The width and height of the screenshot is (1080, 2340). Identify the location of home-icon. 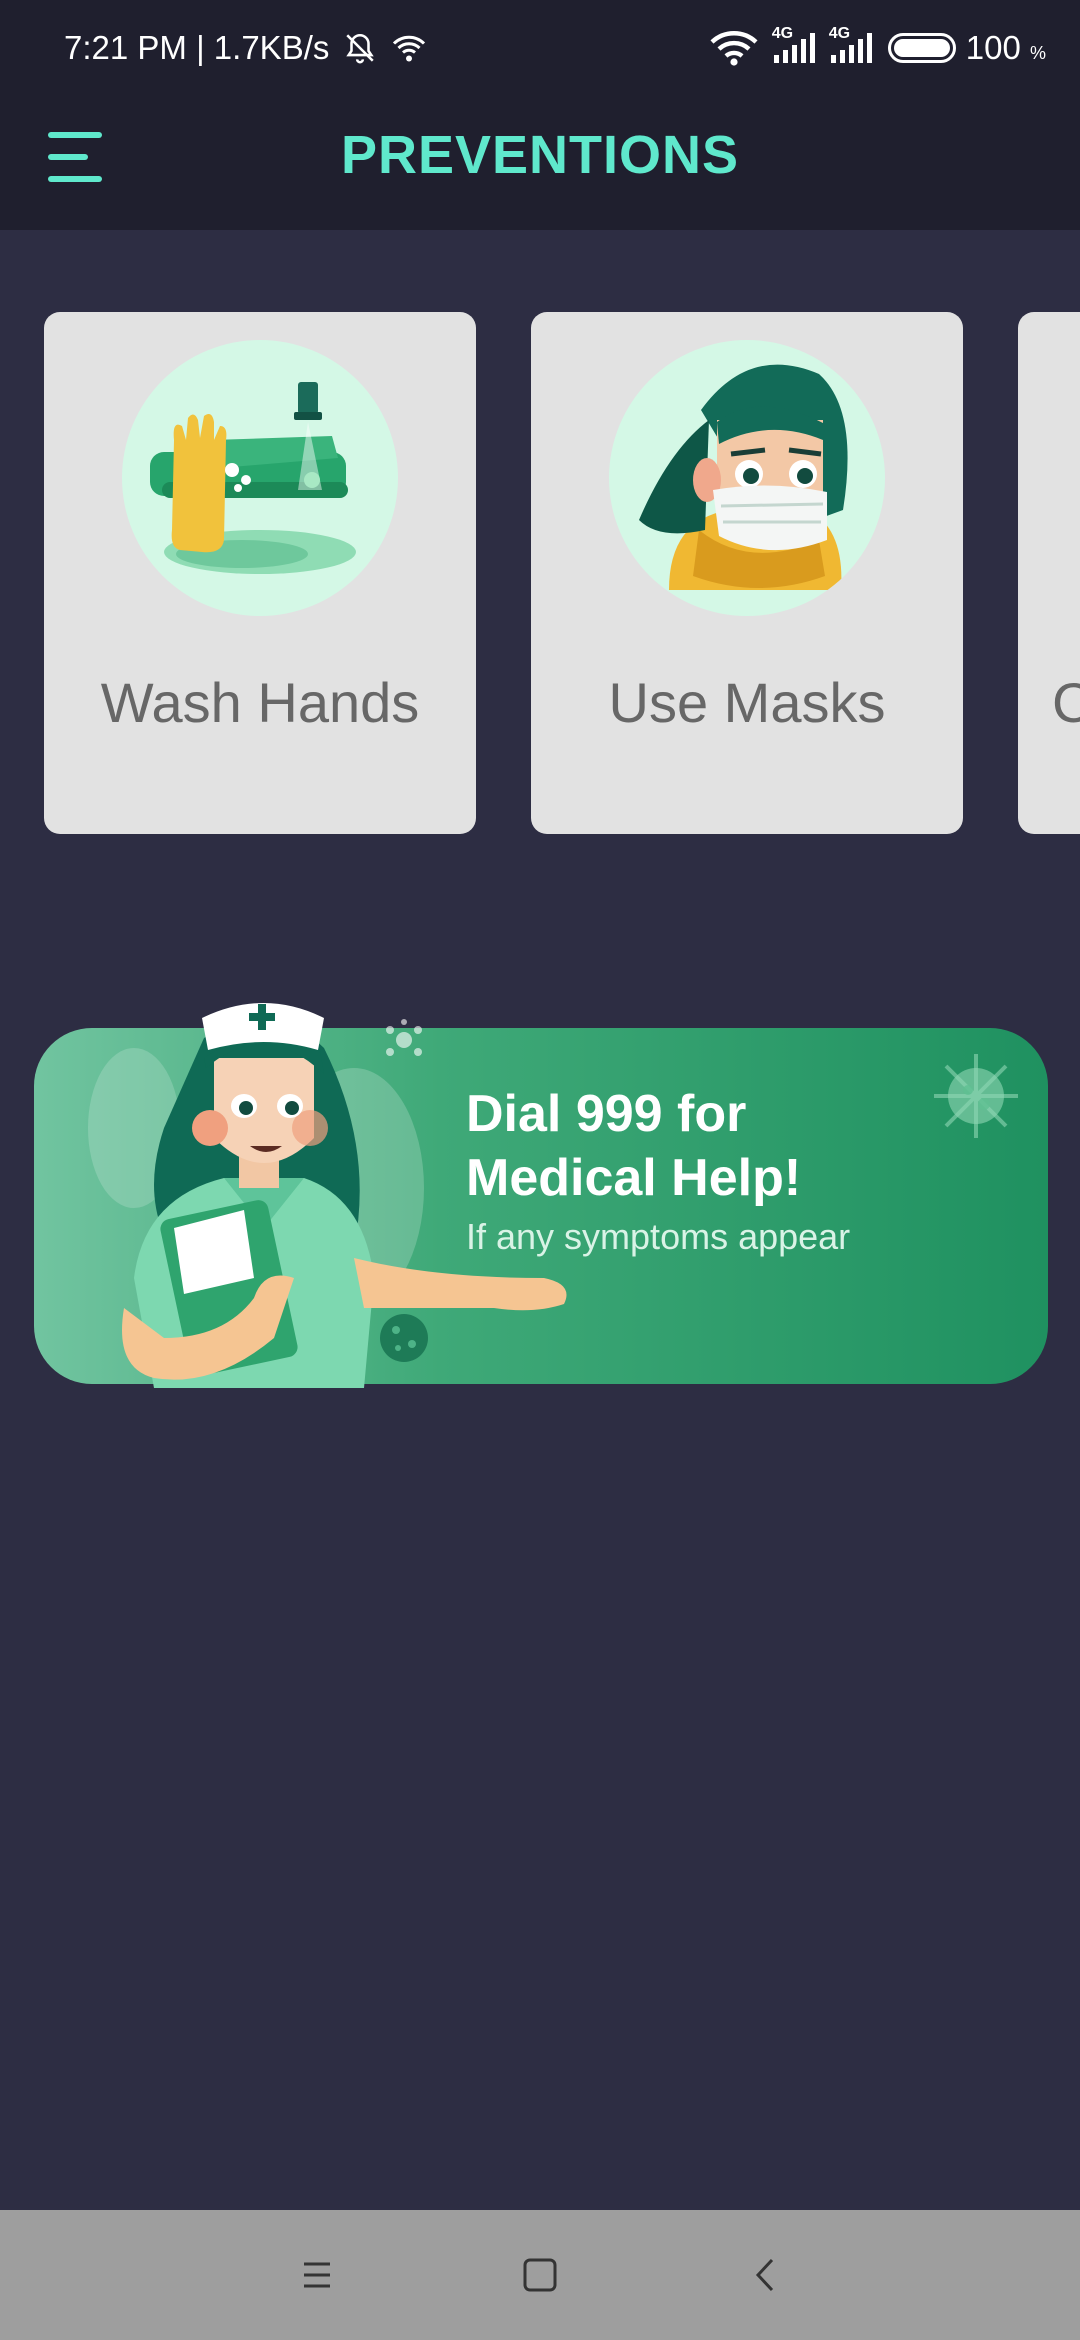
(540, 2275).